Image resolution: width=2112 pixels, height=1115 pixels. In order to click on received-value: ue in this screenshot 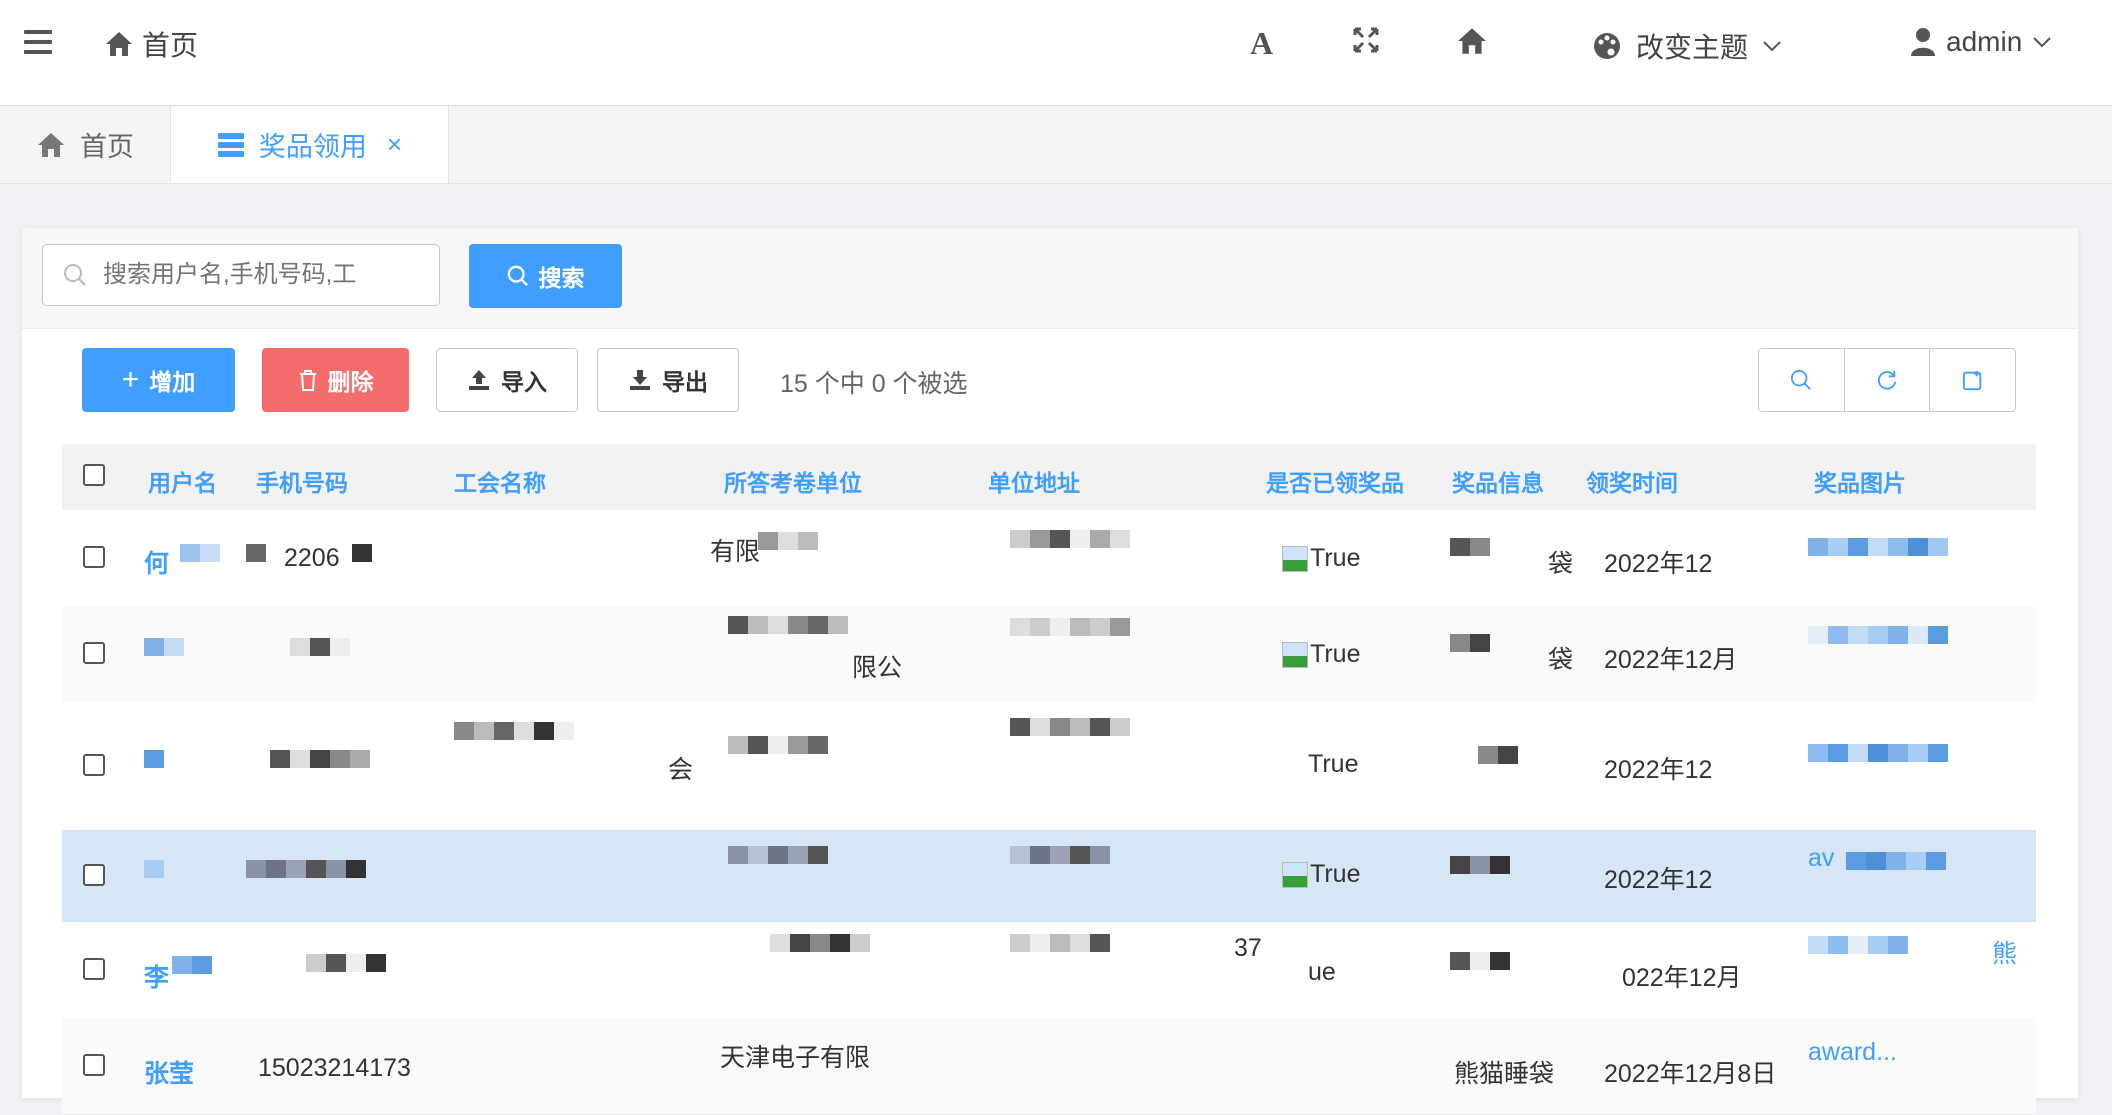, I will do `click(1322, 972)`.